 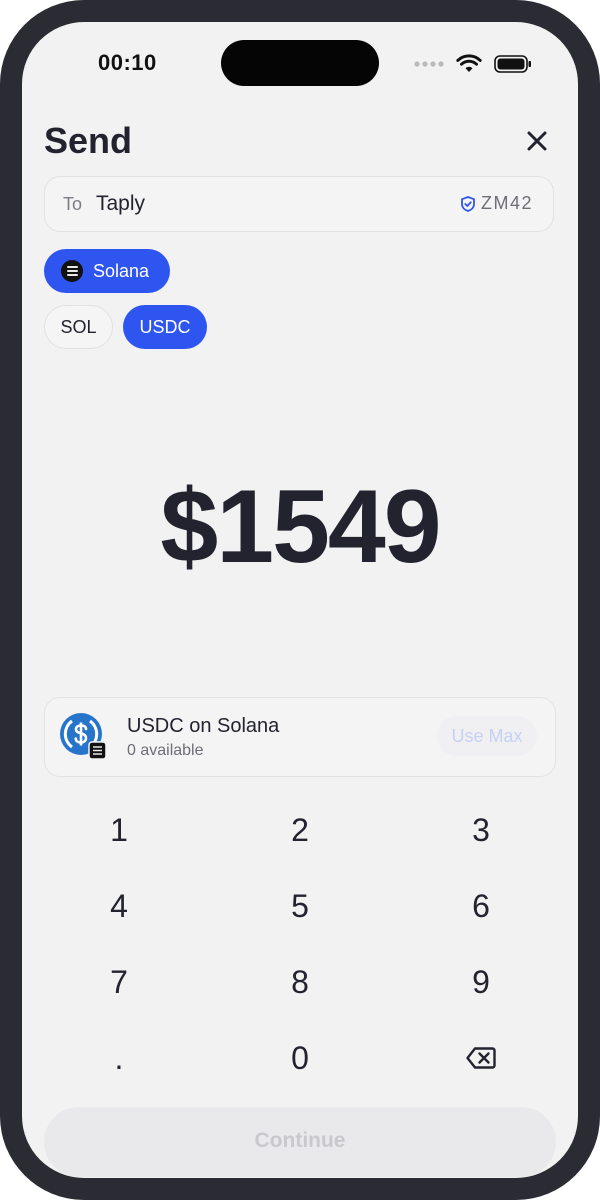 What do you see at coordinates (429, 64) in the screenshot?
I see `cellular-icon` at bounding box center [429, 64].